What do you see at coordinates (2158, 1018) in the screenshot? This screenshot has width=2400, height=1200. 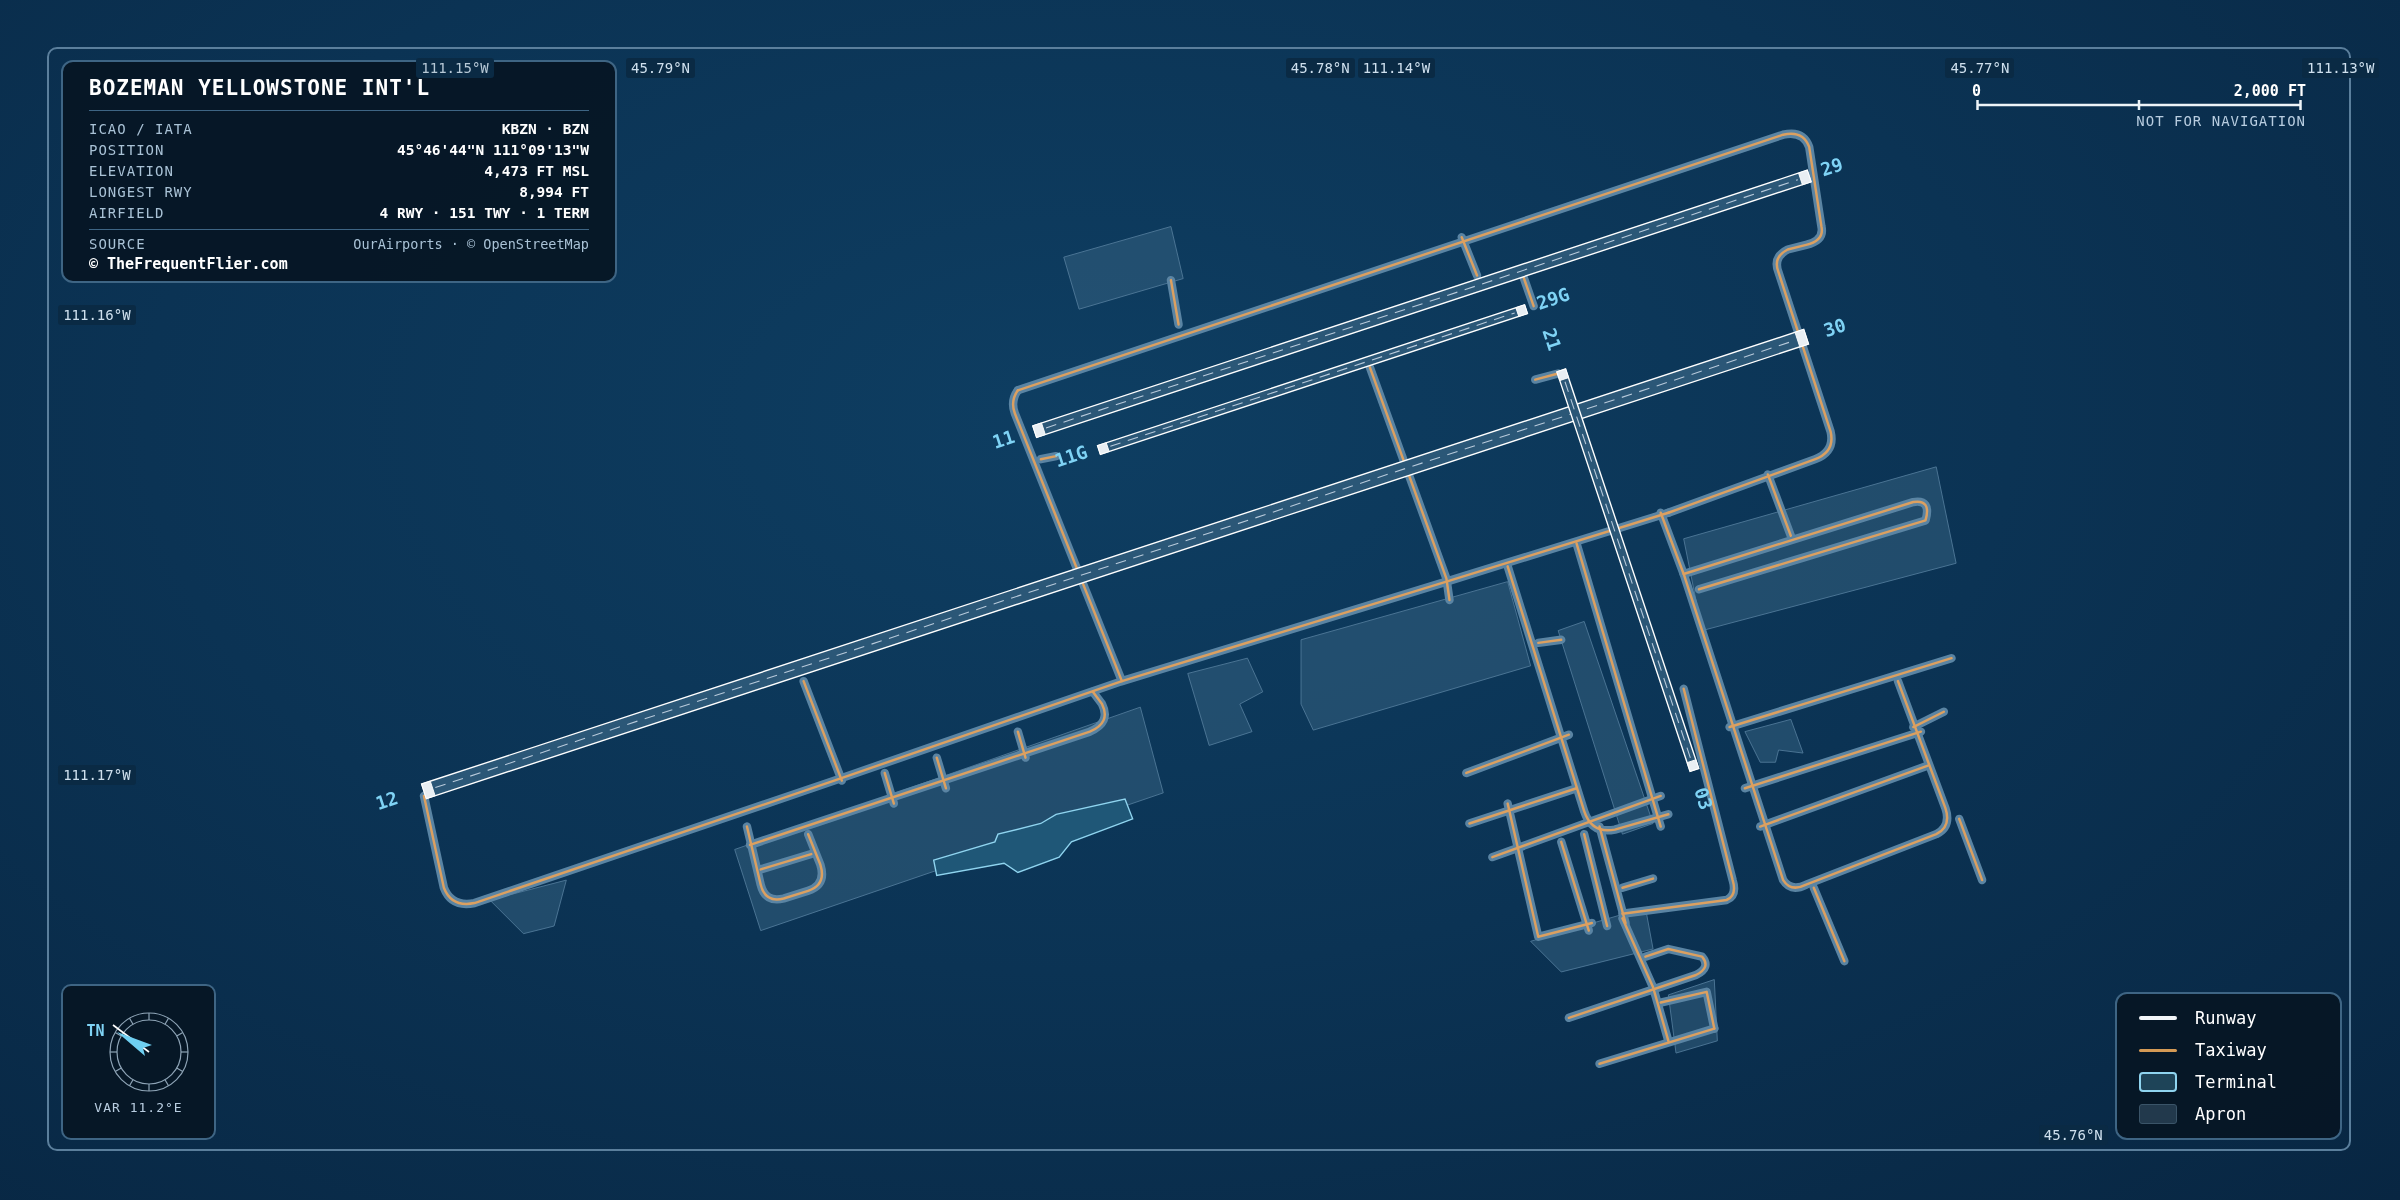 I see `runway-swatch` at bounding box center [2158, 1018].